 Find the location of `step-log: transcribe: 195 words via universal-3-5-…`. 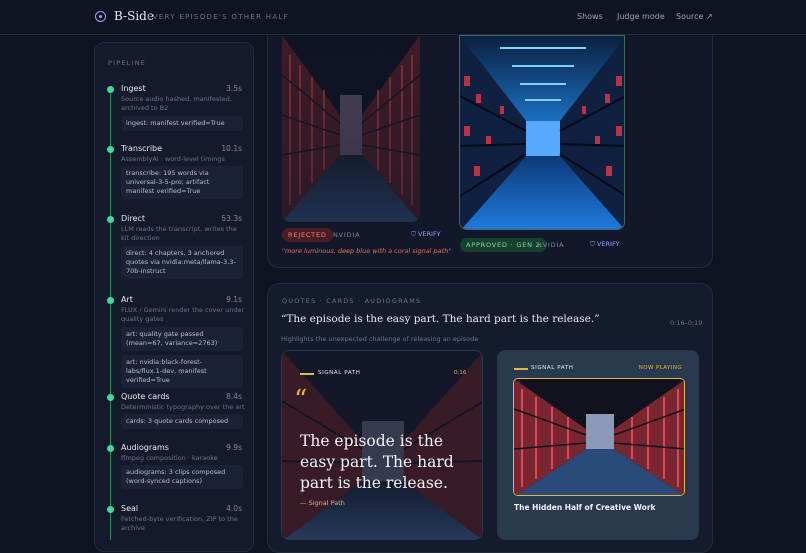

step-log: transcribe: 195 words via universal-3-5-… is located at coordinates (182, 182).